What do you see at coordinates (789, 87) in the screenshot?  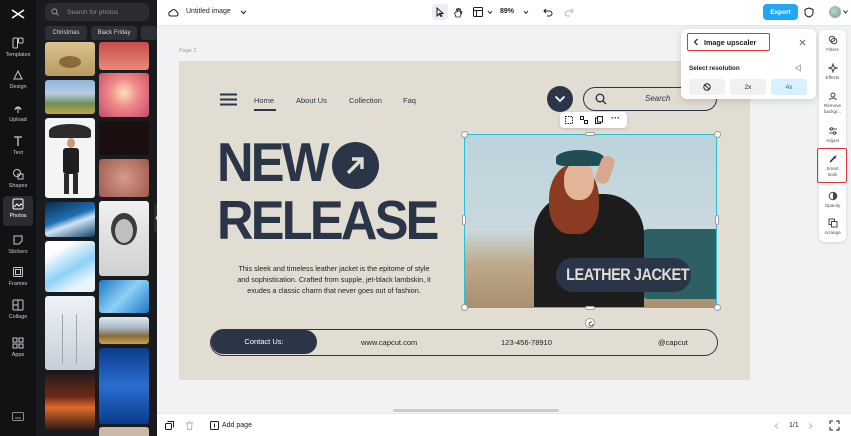 I see `resolution-4x-button: 4x` at bounding box center [789, 87].